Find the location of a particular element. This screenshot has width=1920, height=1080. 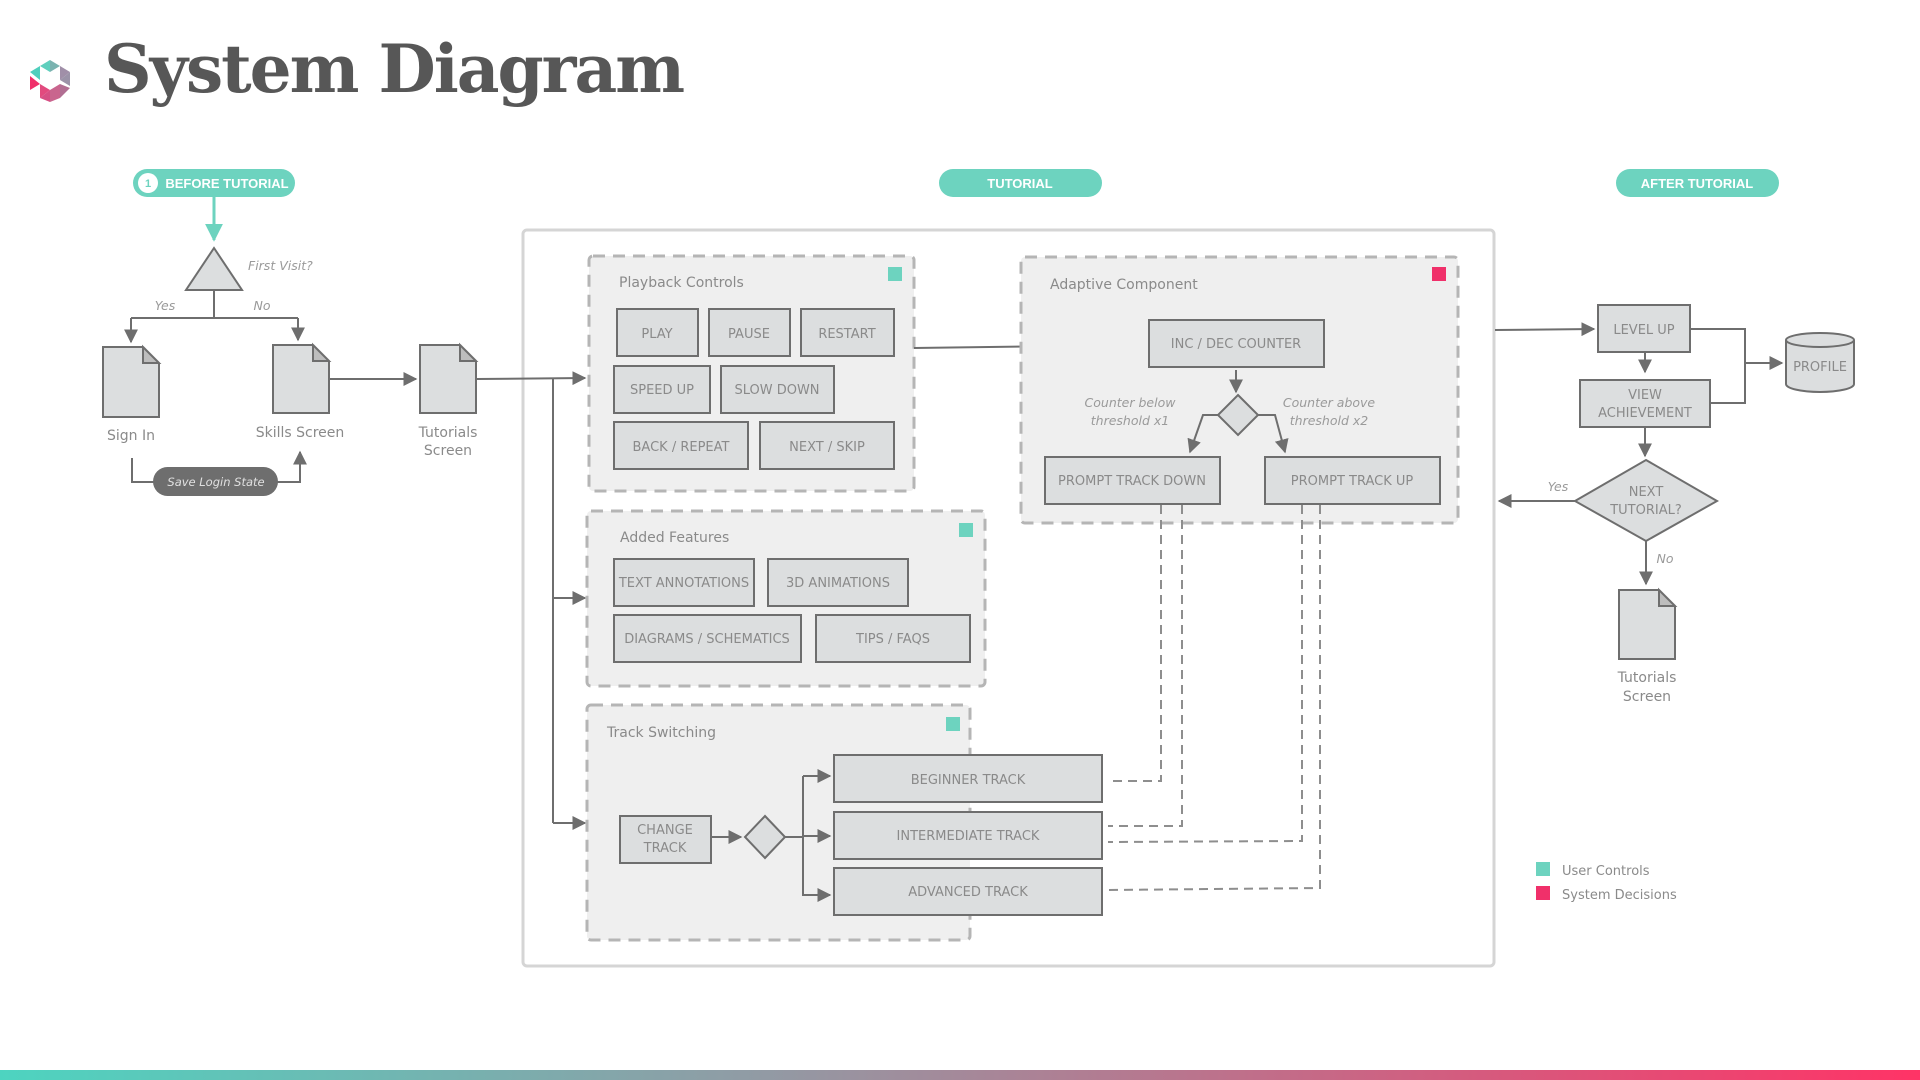

svg-text: SPEED UP is located at coordinates (662, 390).